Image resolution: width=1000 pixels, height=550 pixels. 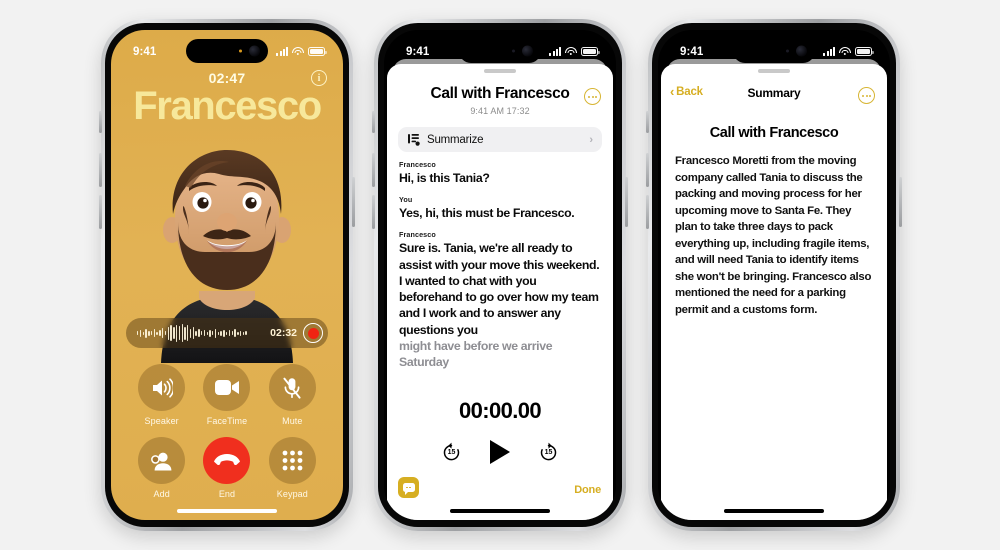 What do you see at coordinates (227, 431) in the screenshot?
I see `call-controls: Speaker FaceTime Mute Add End Keypad` at bounding box center [227, 431].